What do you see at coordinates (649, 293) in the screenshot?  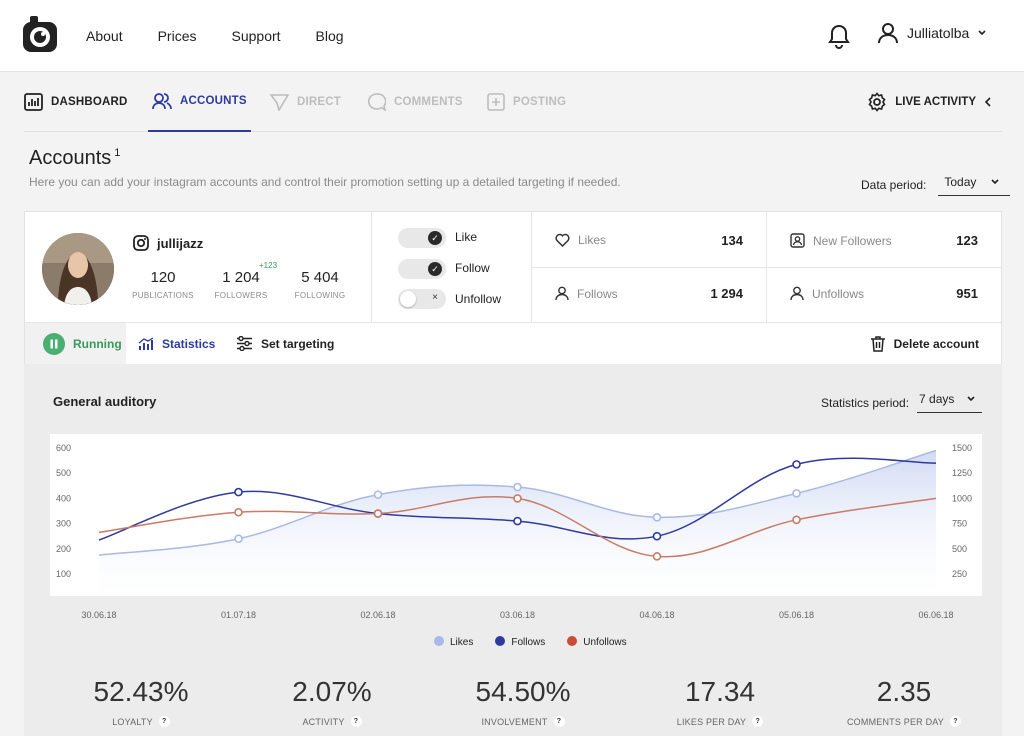 I see `follows-metric: Follows 1 294` at bounding box center [649, 293].